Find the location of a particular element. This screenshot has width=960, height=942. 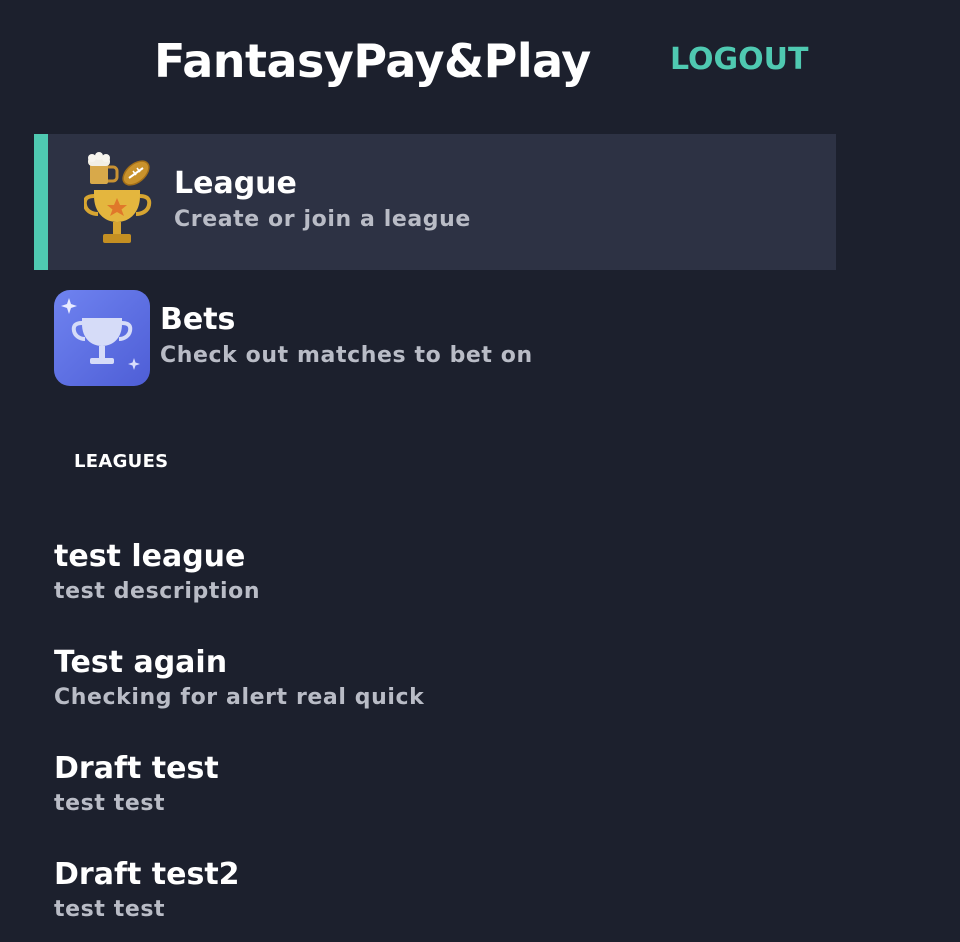

nav-item-league-text: League Create or join a league is located at coordinates (322, 202).